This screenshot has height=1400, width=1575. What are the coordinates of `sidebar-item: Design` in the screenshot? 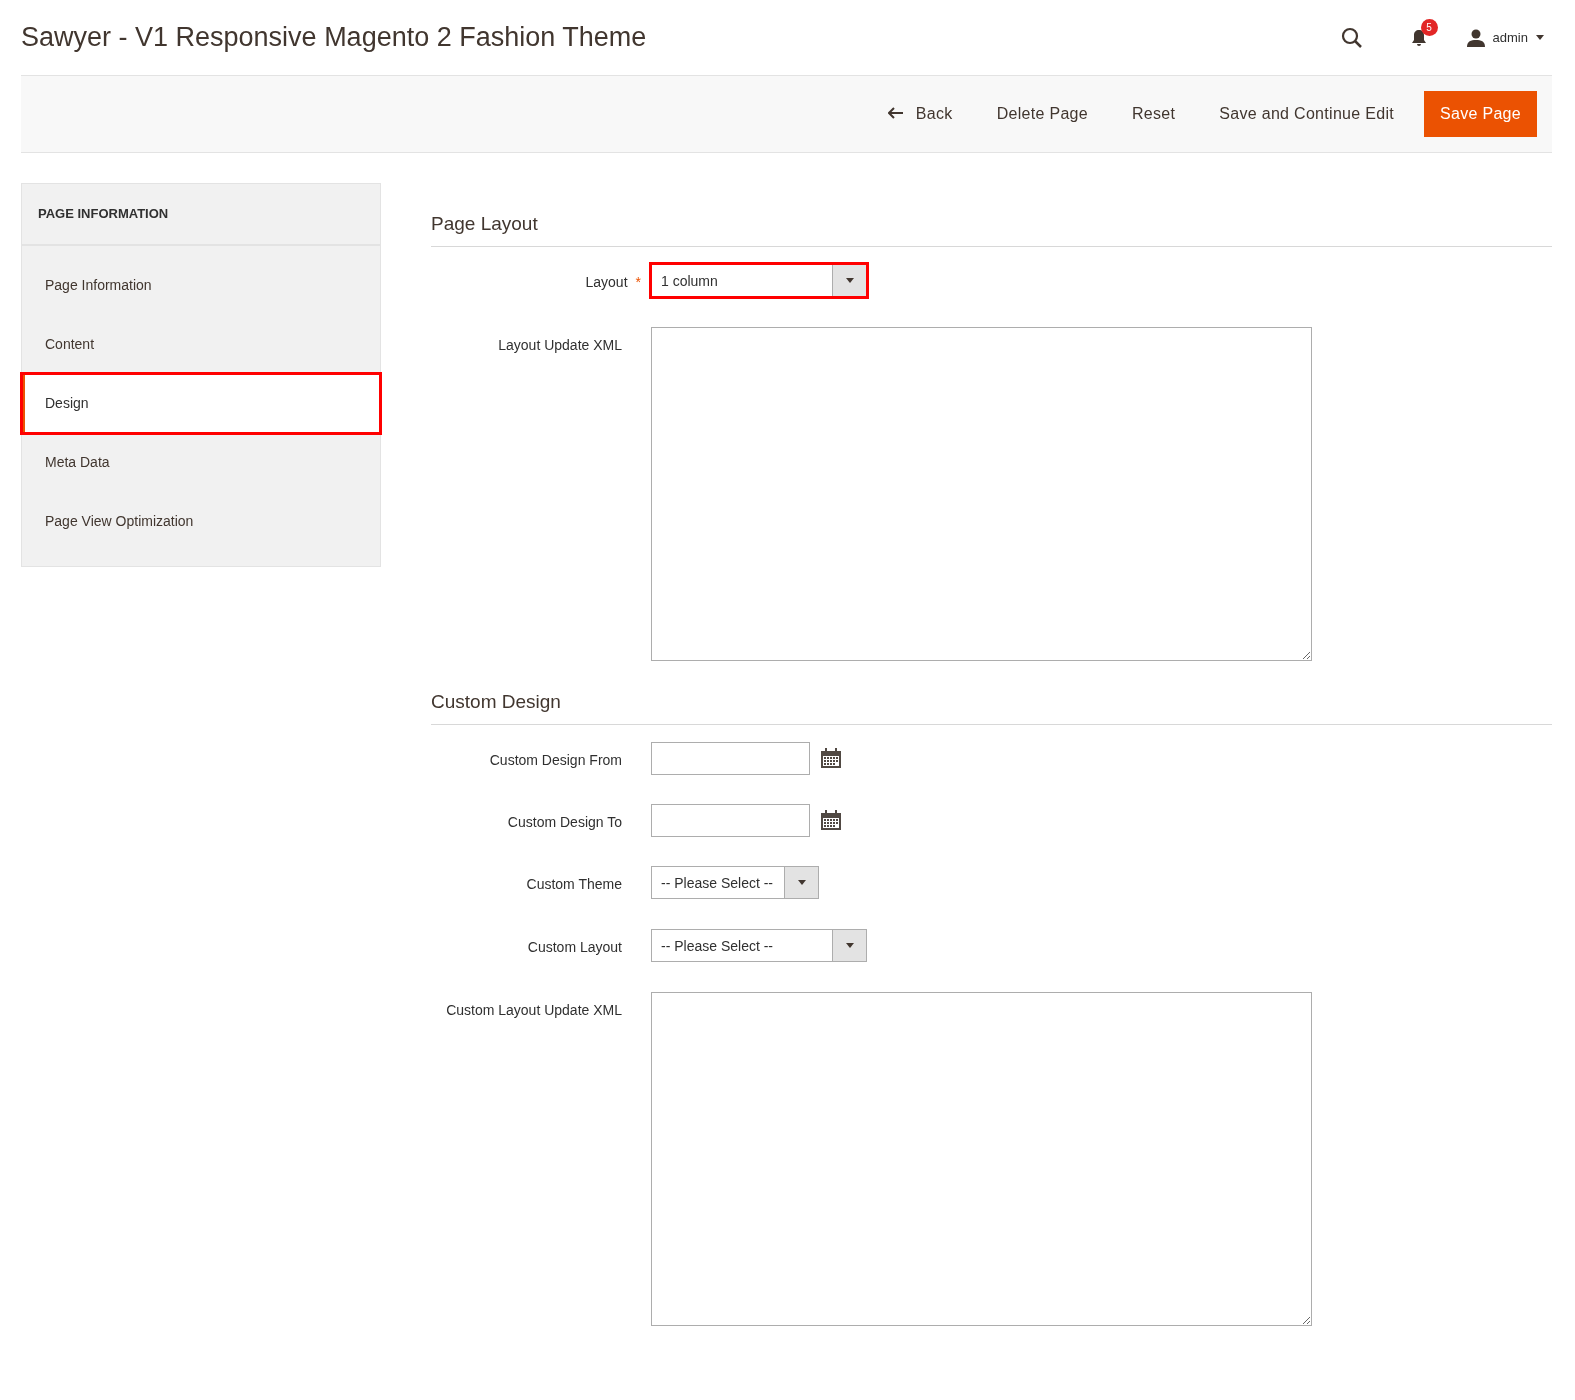 It's located at (201, 403).